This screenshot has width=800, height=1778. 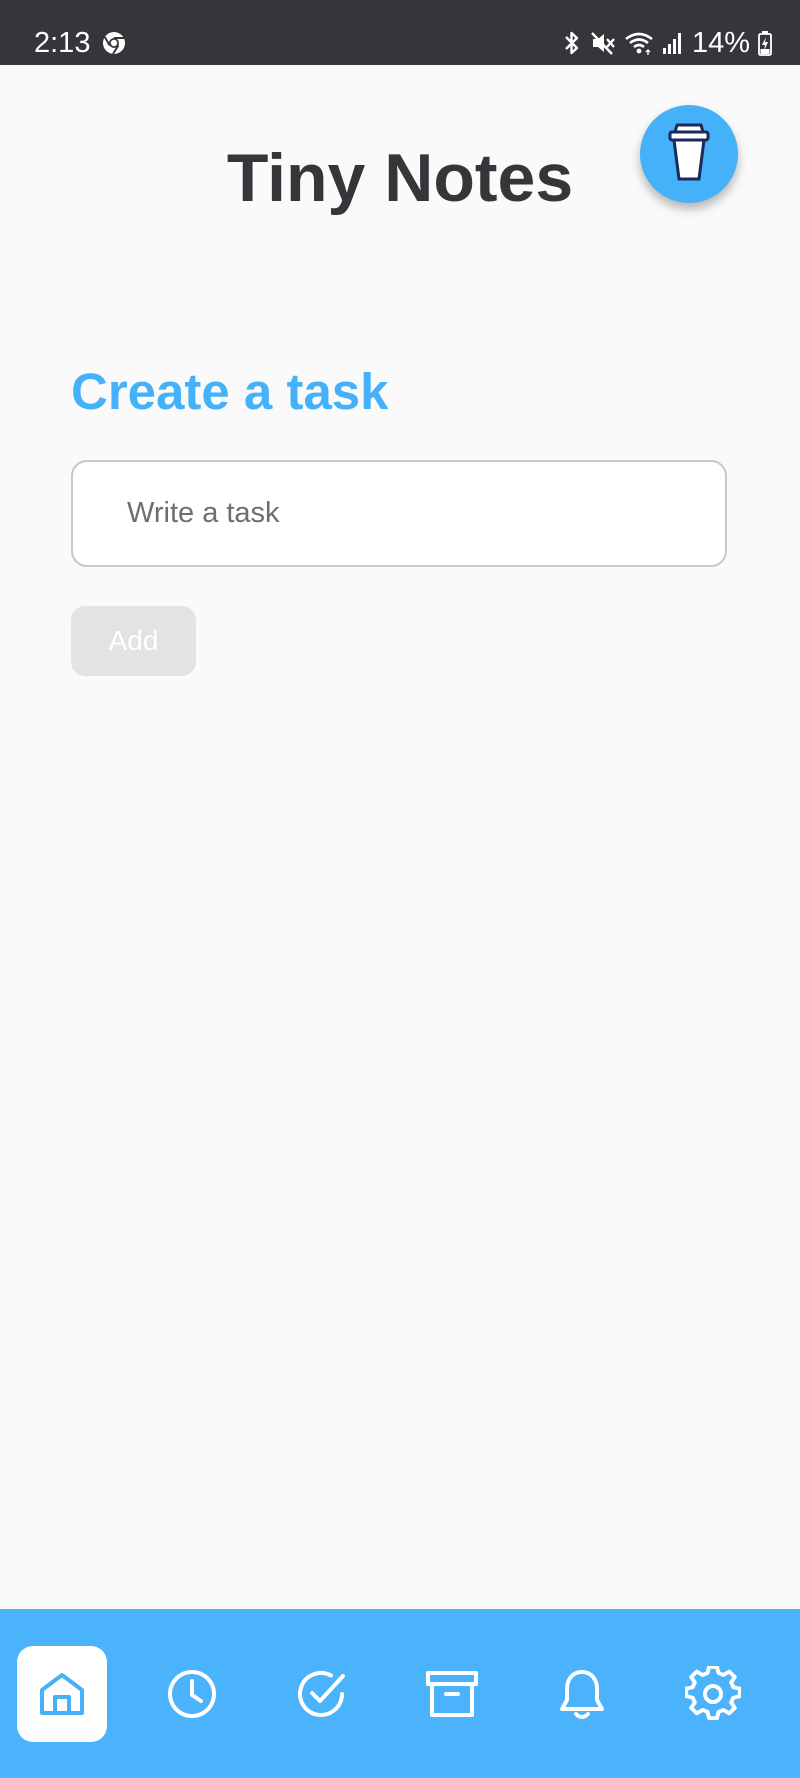 I want to click on status-bar: 2:13 14%, so click(x=400, y=32).